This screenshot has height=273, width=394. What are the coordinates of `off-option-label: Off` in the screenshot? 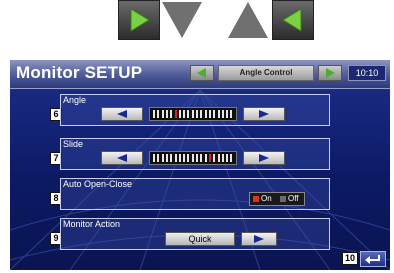 It's located at (293, 198).